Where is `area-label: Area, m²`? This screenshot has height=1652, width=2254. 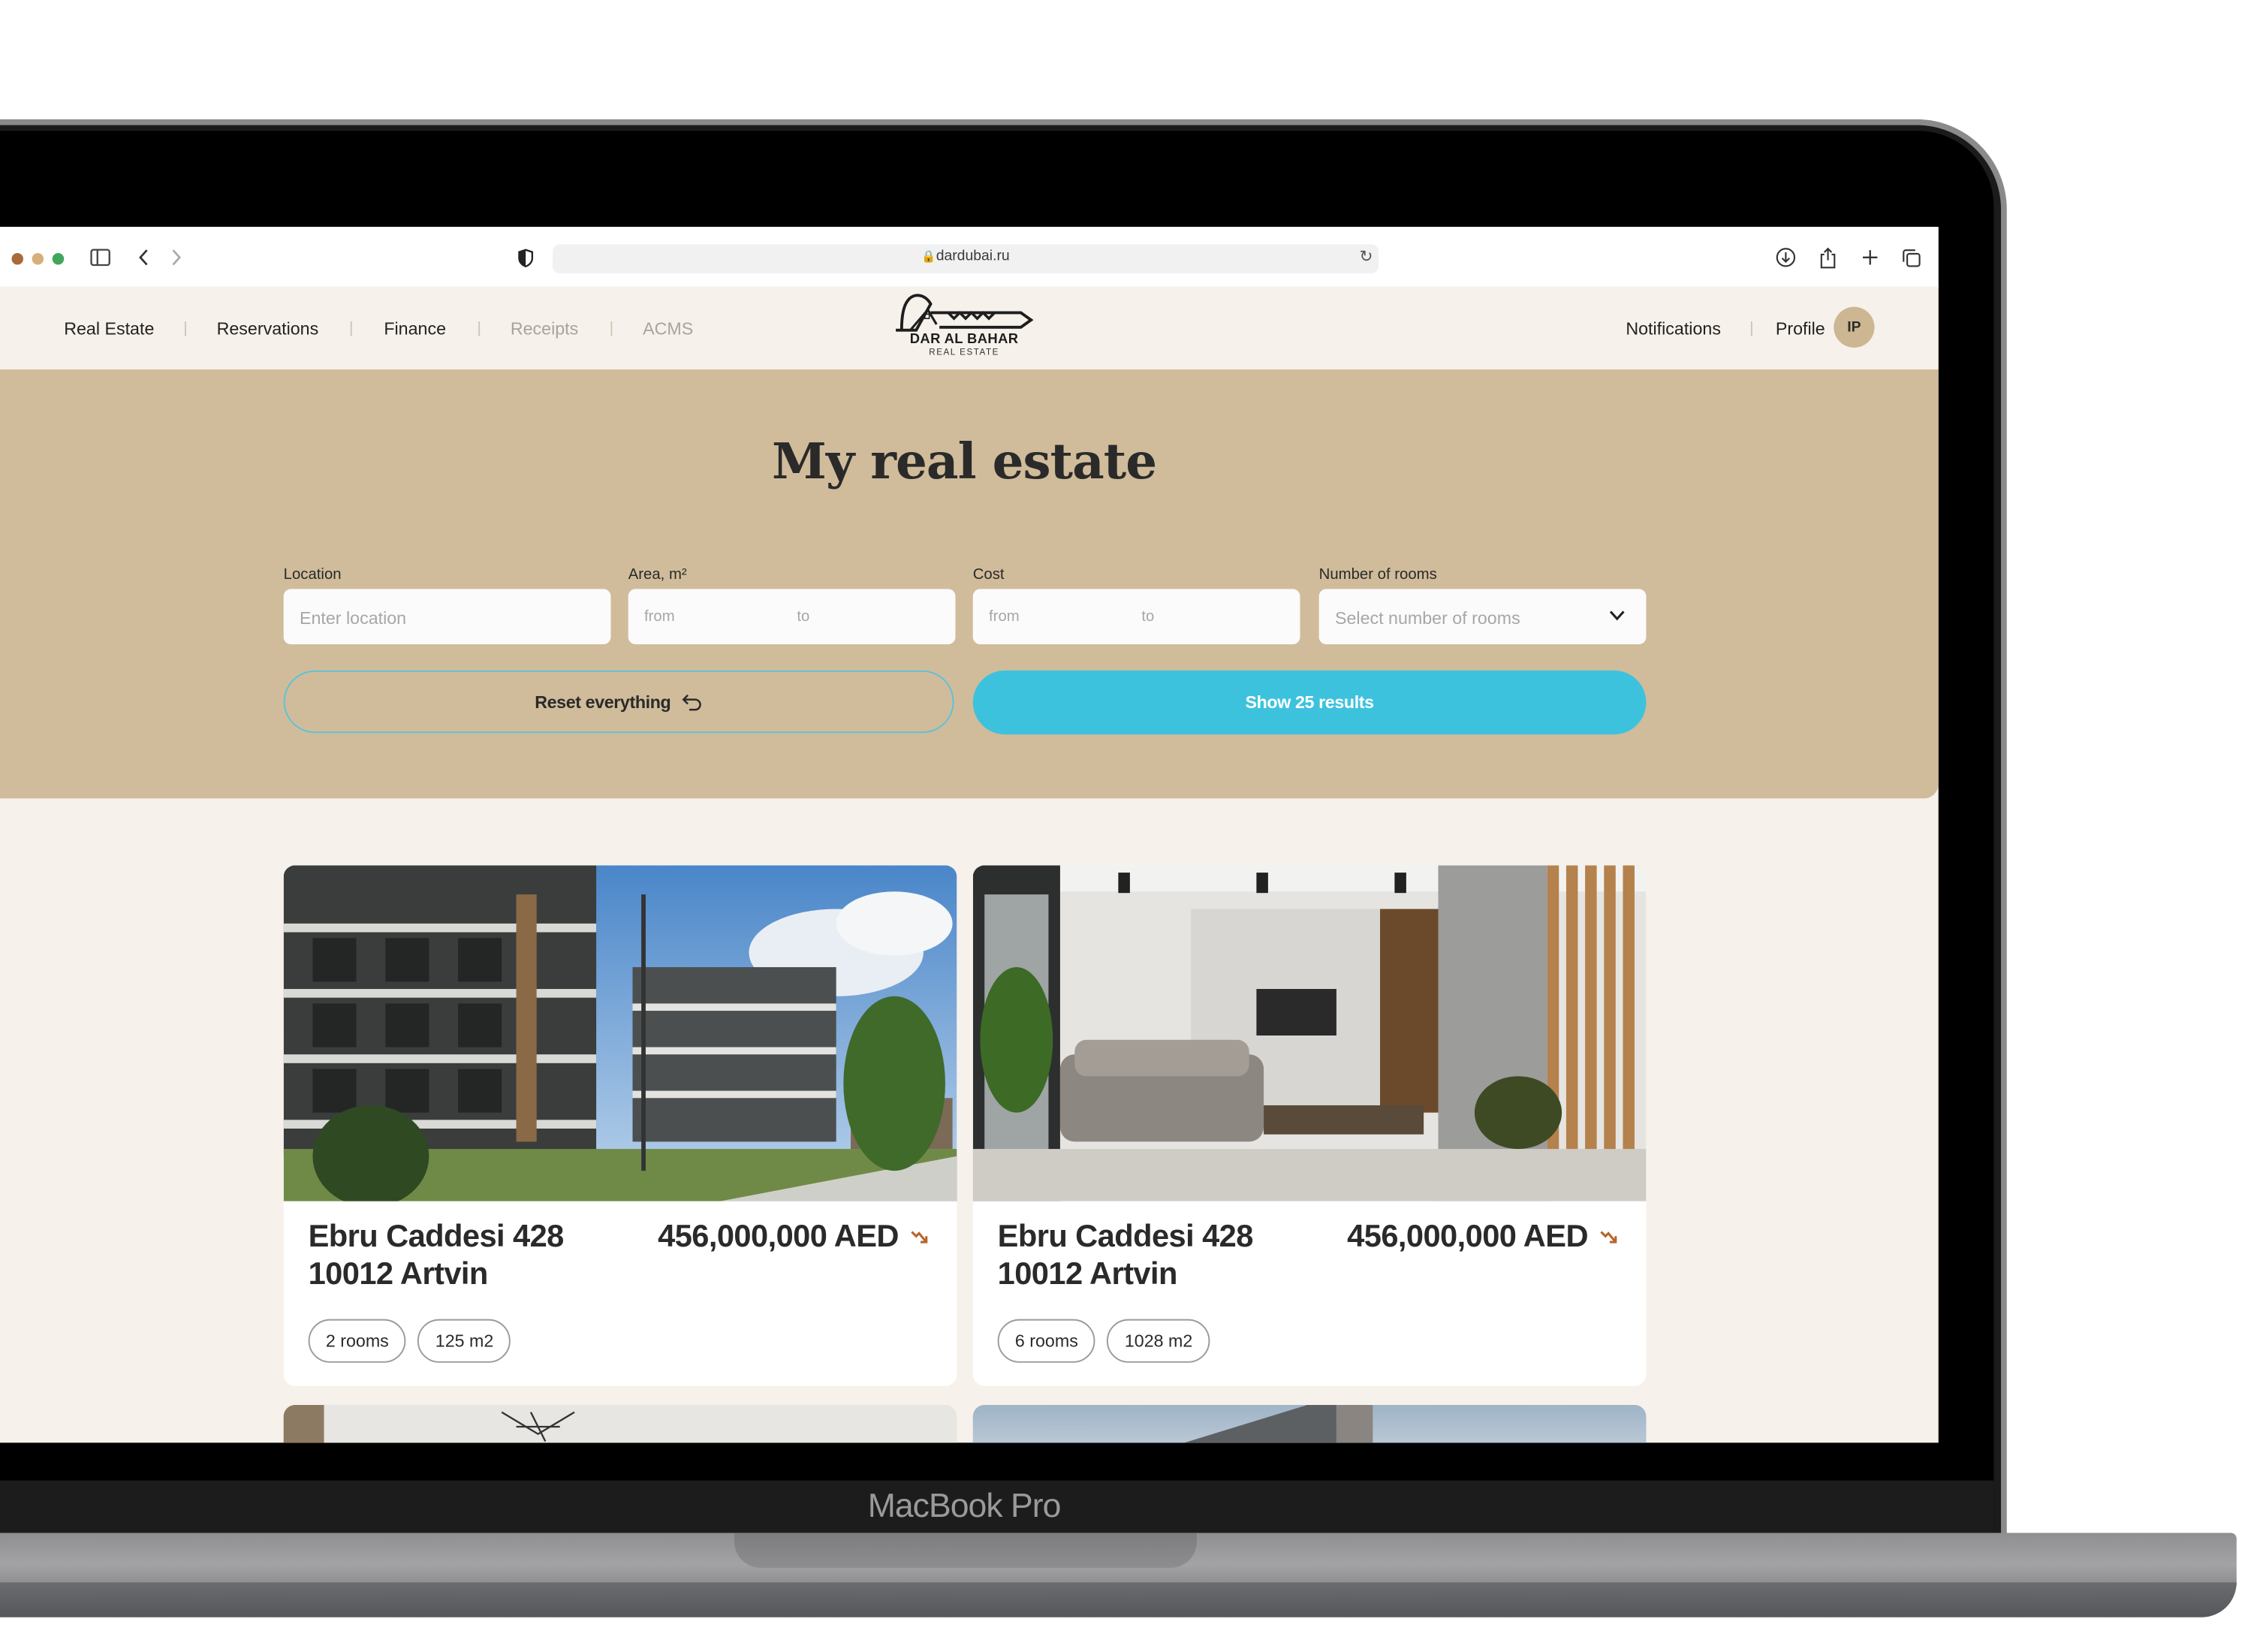 area-label: Area, m² is located at coordinates (657, 574).